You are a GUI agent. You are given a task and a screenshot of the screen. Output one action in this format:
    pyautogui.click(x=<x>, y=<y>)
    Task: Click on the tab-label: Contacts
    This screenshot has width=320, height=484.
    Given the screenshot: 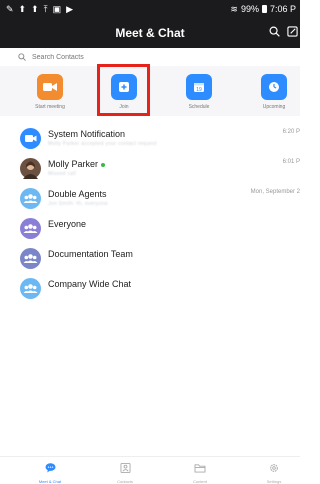 What is the action you would take?
    pyautogui.click(x=125, y=481)
    